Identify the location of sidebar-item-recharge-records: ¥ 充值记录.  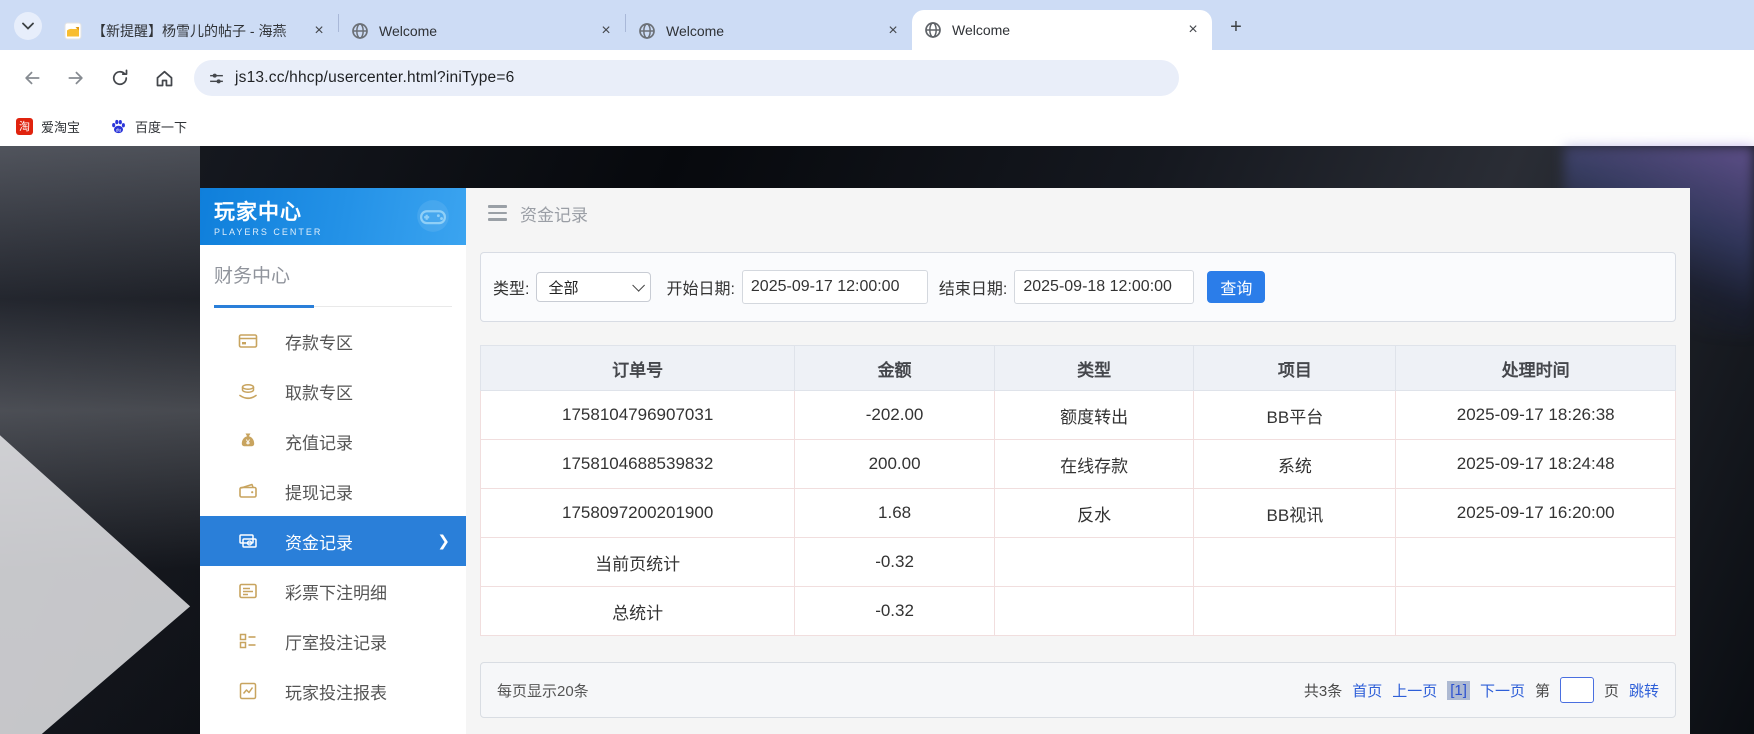
(333, 441).